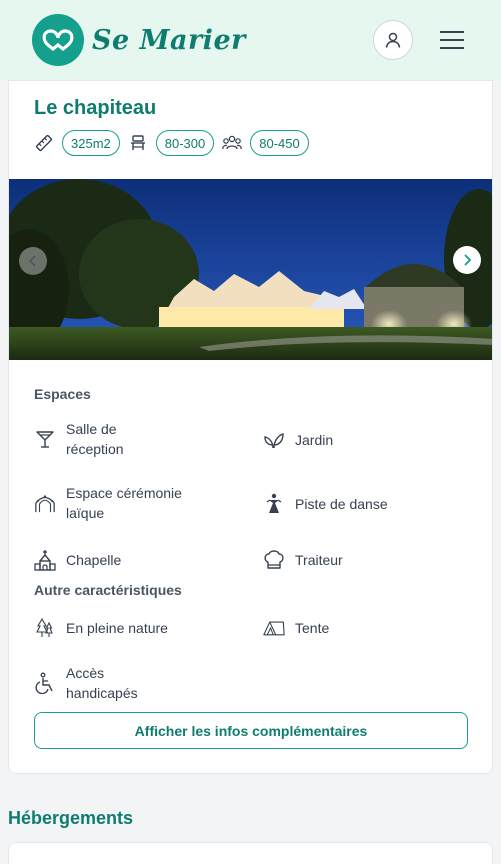  I want to click on hamburger-icon, so click(452, 40).